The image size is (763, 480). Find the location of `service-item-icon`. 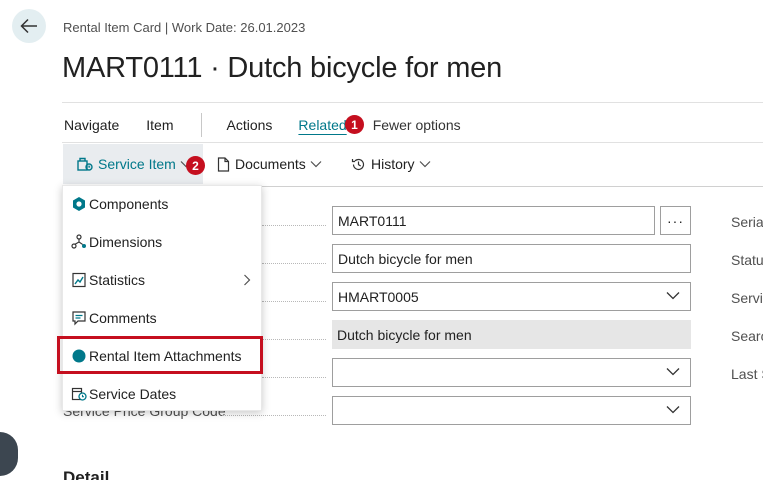

service-item-icon is located at coordinates (85, 164).